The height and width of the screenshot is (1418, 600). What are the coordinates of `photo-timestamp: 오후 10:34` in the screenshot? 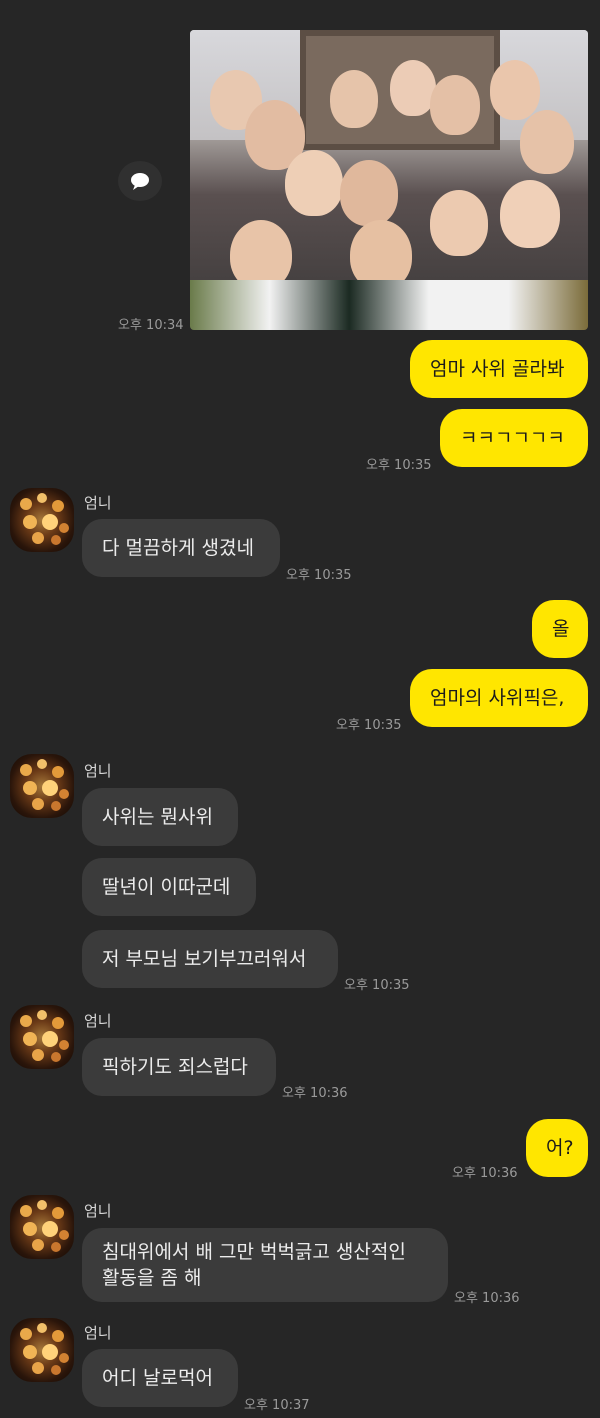 It's located at (151, 325).